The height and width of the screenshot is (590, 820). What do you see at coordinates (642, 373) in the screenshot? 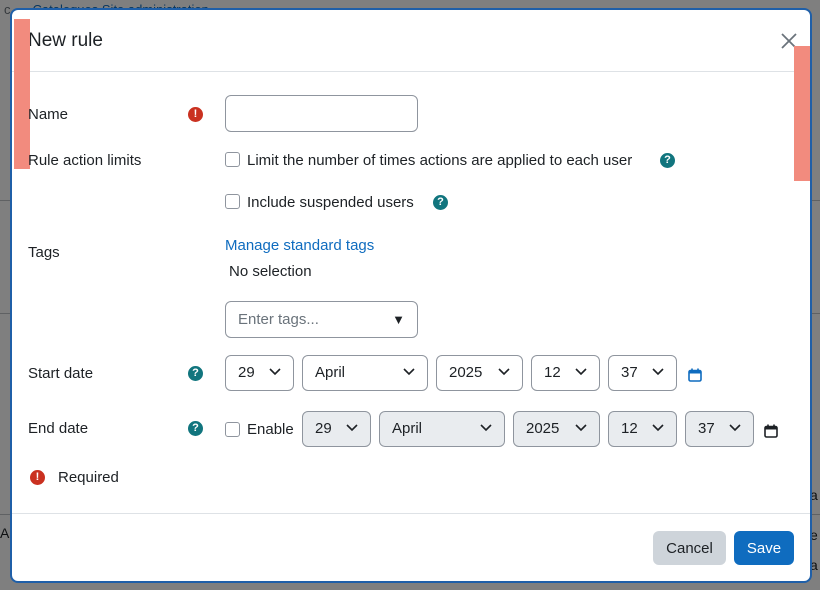
I see `start-minute-select: 37` at bounding box center [642, 373].